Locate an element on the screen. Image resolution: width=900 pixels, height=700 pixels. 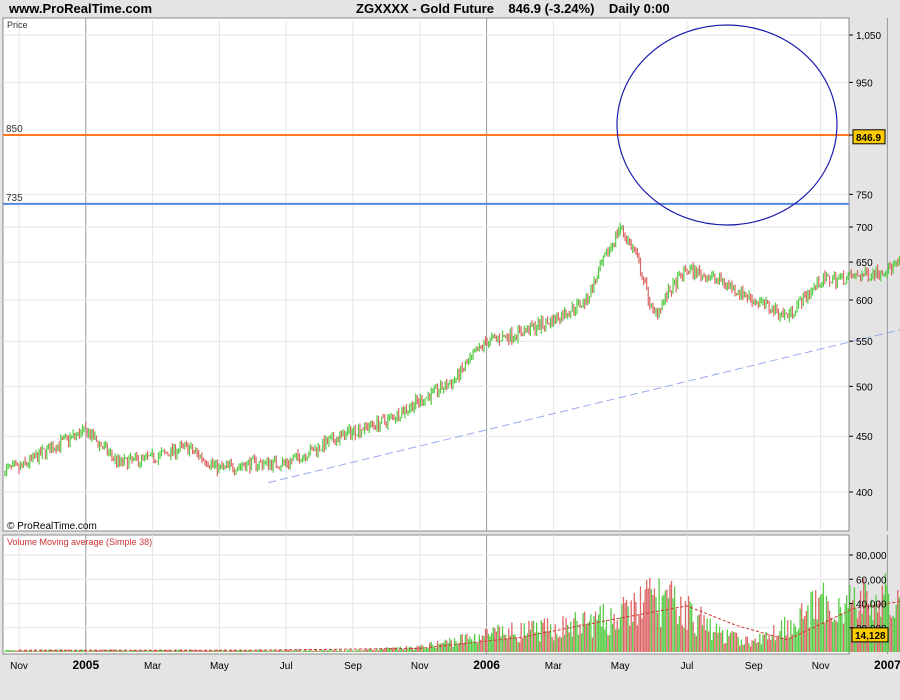
price-y-tick-label: 750 is located at coordinates (864, 195).